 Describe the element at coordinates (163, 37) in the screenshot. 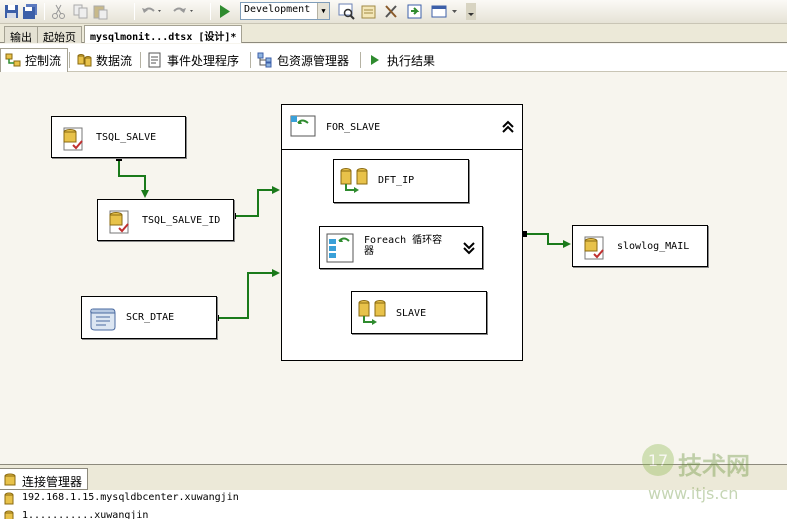

I see `tab-label: mysqlmonit...dtsx [设计]*` at that location.